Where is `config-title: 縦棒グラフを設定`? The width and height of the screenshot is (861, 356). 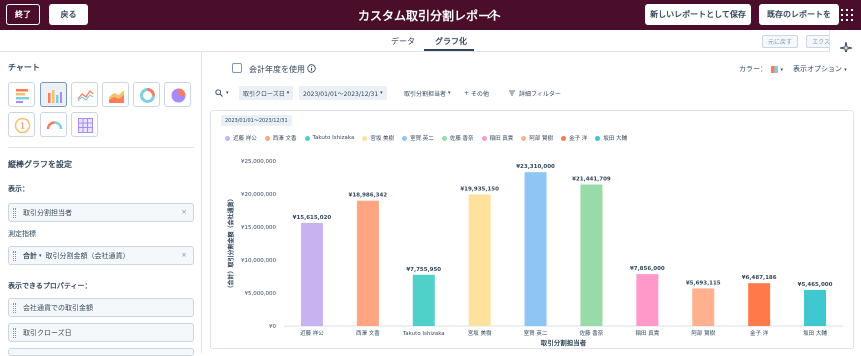 config-title: 縦棒グラフを設定 is located at coordinates (40, 164).